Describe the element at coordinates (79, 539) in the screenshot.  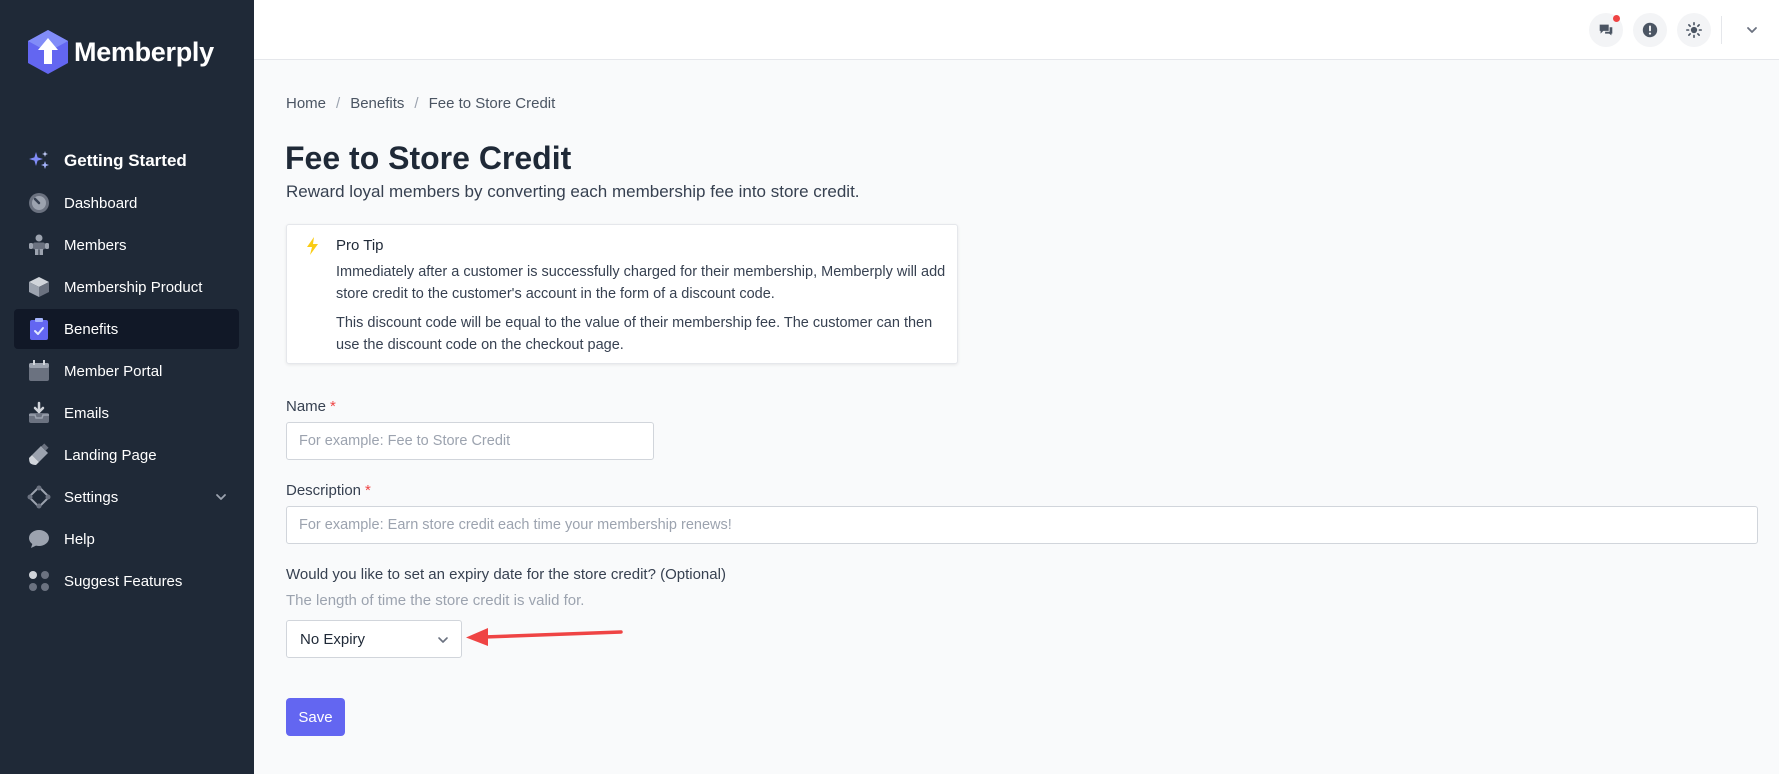
I see `sidebar-item-label: Help` at that location.